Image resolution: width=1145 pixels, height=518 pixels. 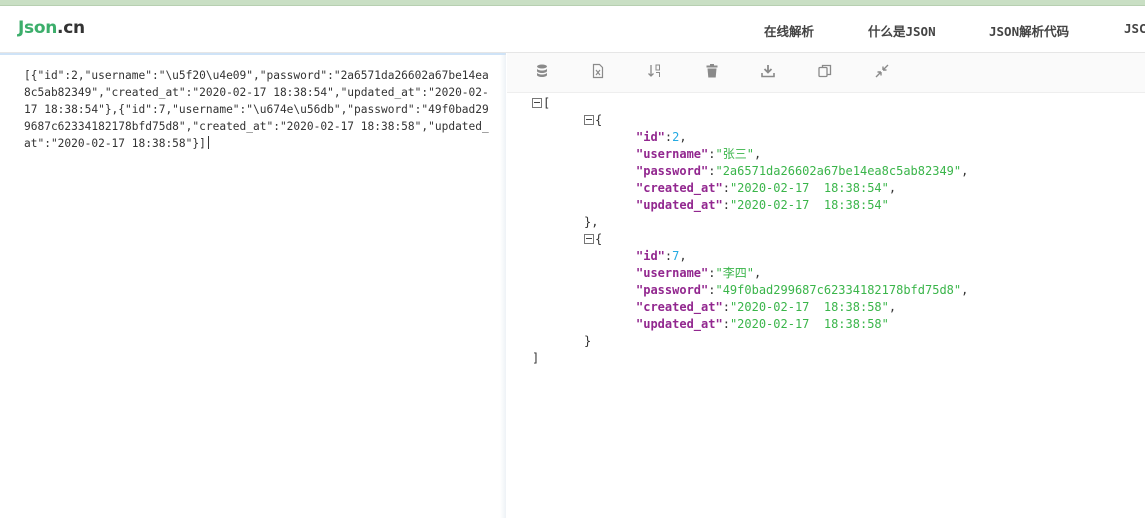 What do you see at coordinates (768, 71) in the screenshot?
I see `download-icon` at bounding box center [768, 71].